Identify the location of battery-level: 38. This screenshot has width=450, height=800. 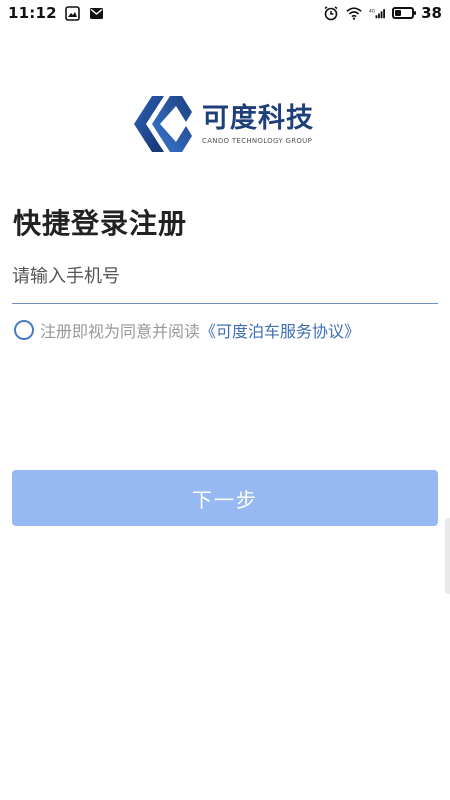
(431, 13).